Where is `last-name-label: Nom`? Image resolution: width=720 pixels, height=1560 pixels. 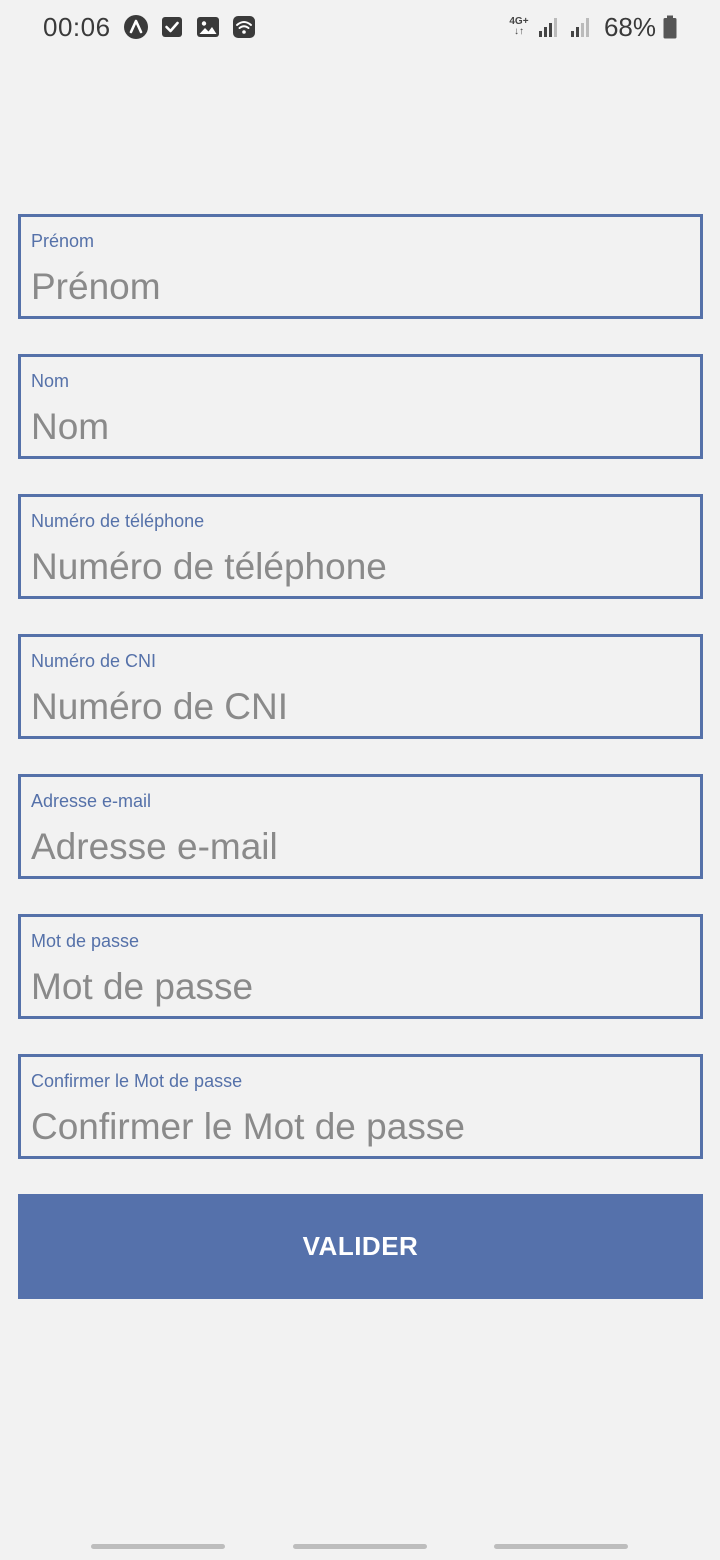 last-name-label: Nom is located at coordinates (50, 381).